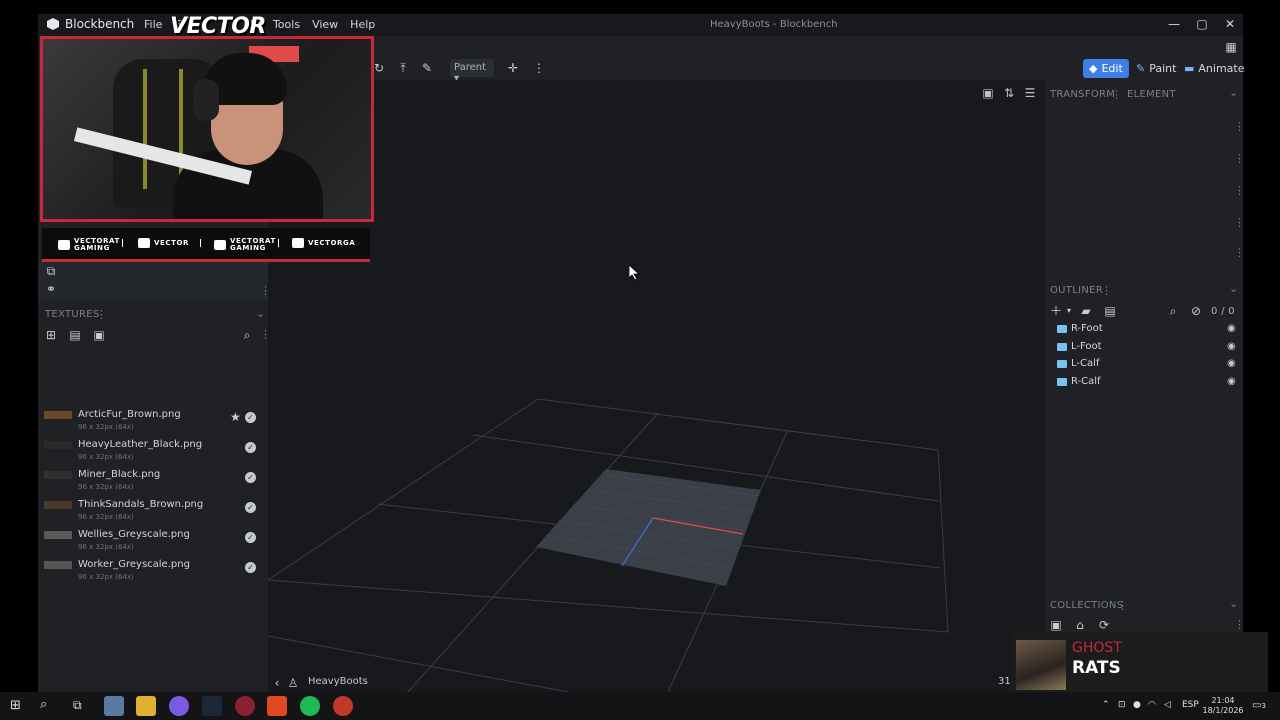 The height and width of the screenshot is (720, 1280). I want to click on pivot-parent-dropdown: Parent ▾, so click(472, 71).